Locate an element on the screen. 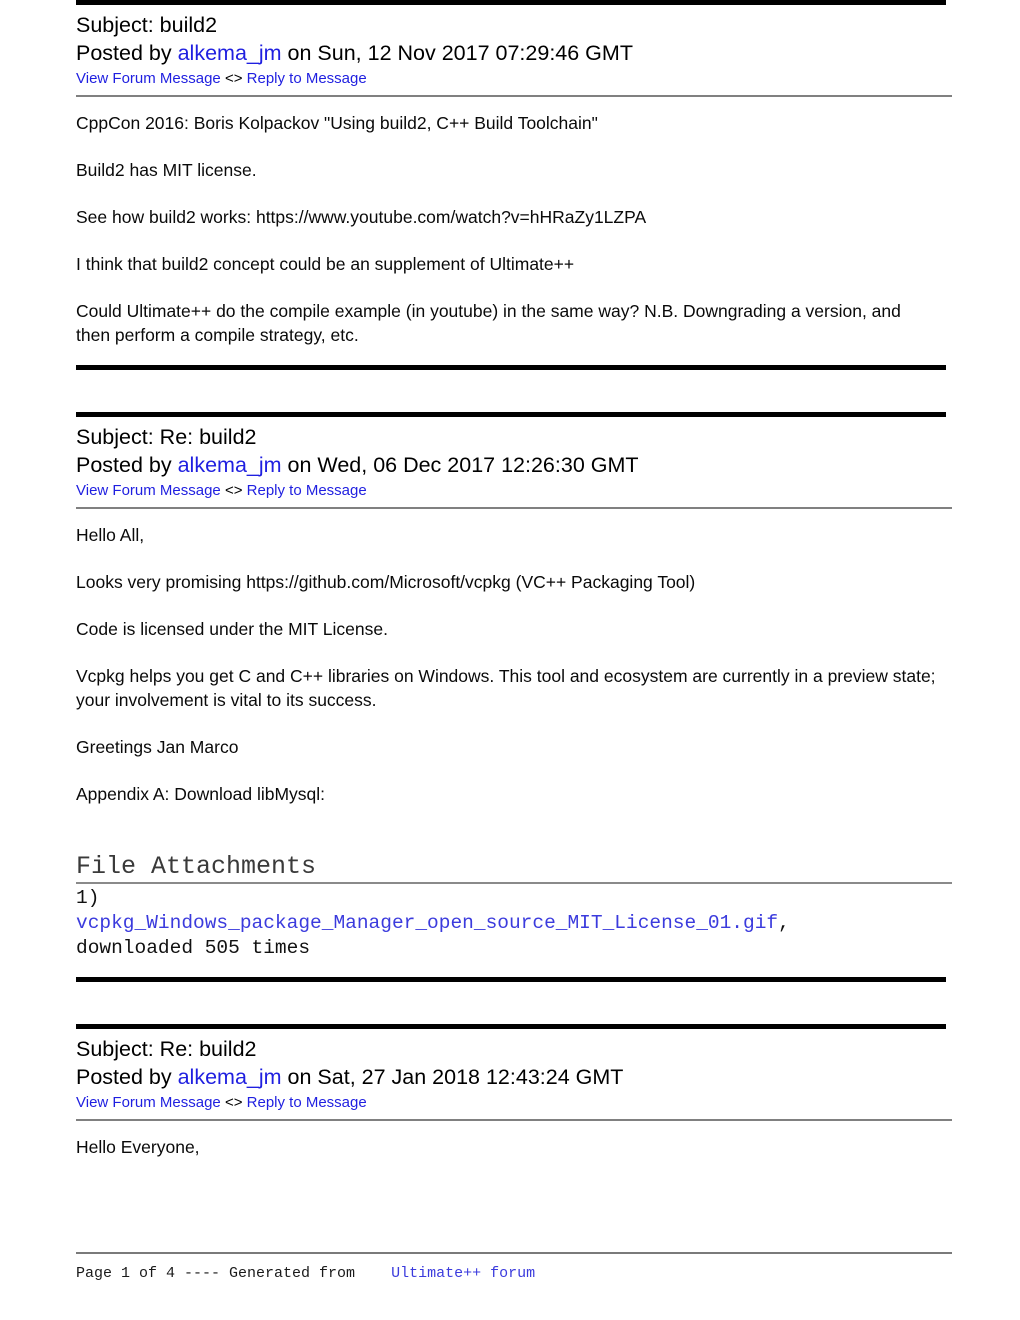 This screenshot has width=1020, height=1320. forum-site-link: Ultimate++ forum is located at coordinates (463, 1273).